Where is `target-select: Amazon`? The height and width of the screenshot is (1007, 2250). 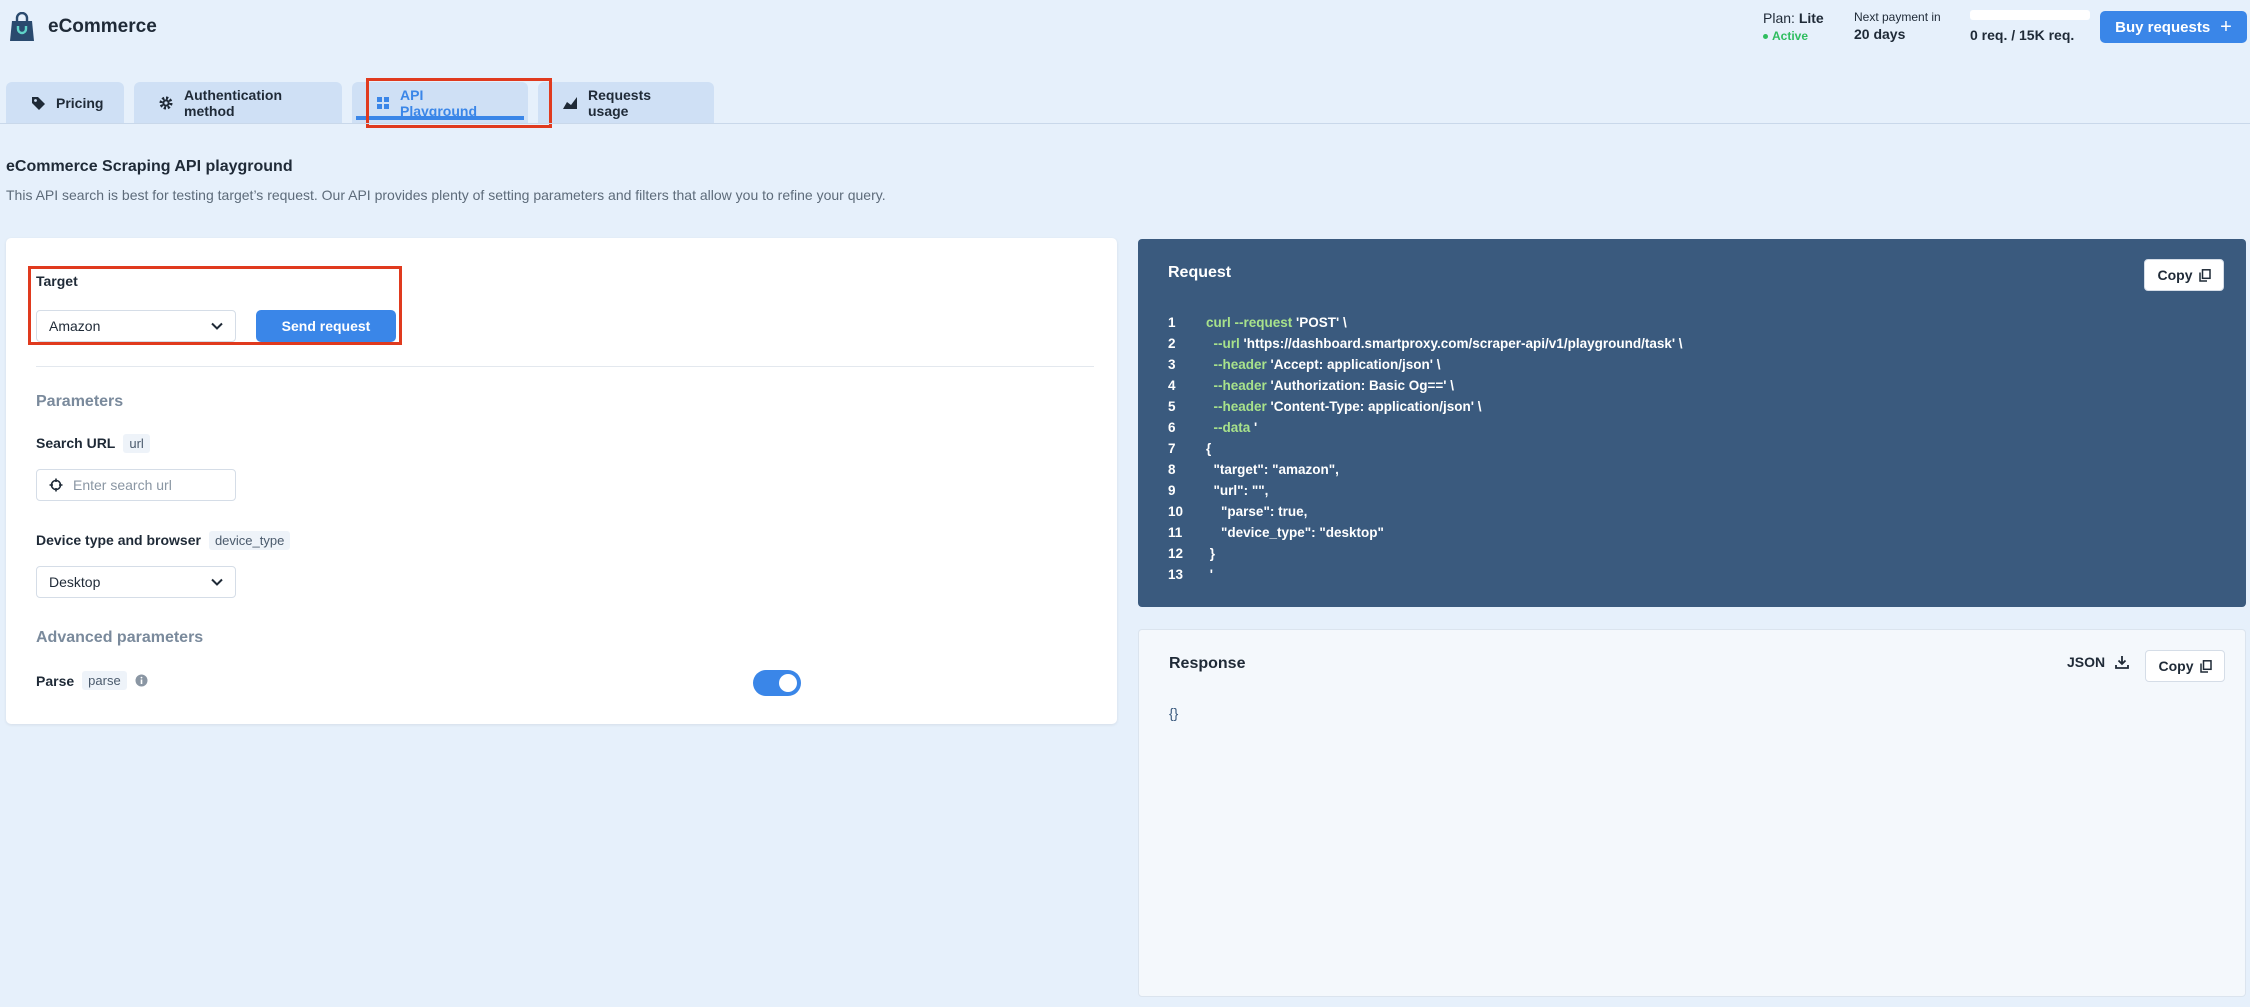 target-select: Amazon is located at coordinates (136, 326).